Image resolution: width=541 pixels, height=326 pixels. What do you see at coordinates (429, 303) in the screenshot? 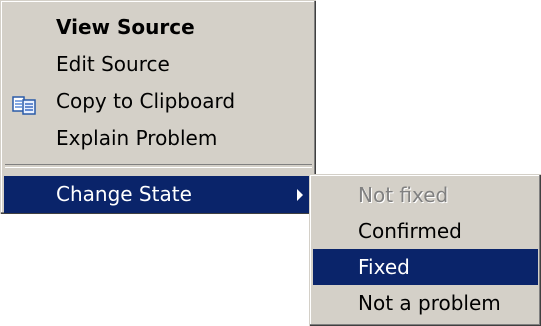
I see `submenu-item-label: Not a problem` at bounding box center [429, 303].